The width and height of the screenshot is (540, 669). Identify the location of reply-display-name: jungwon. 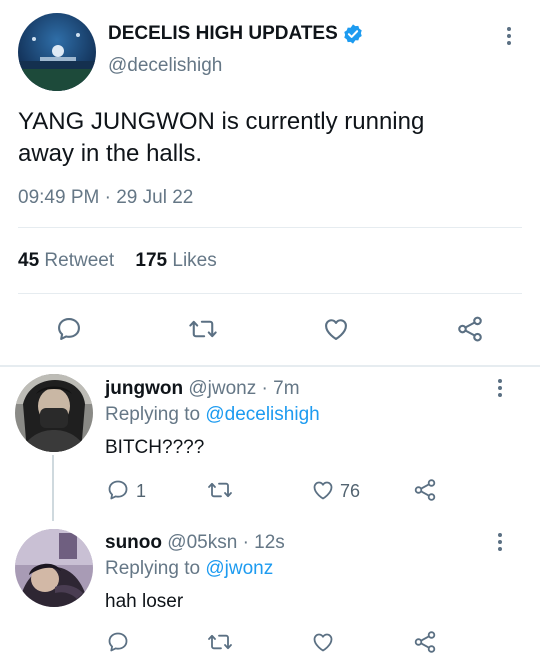
(144, 388).